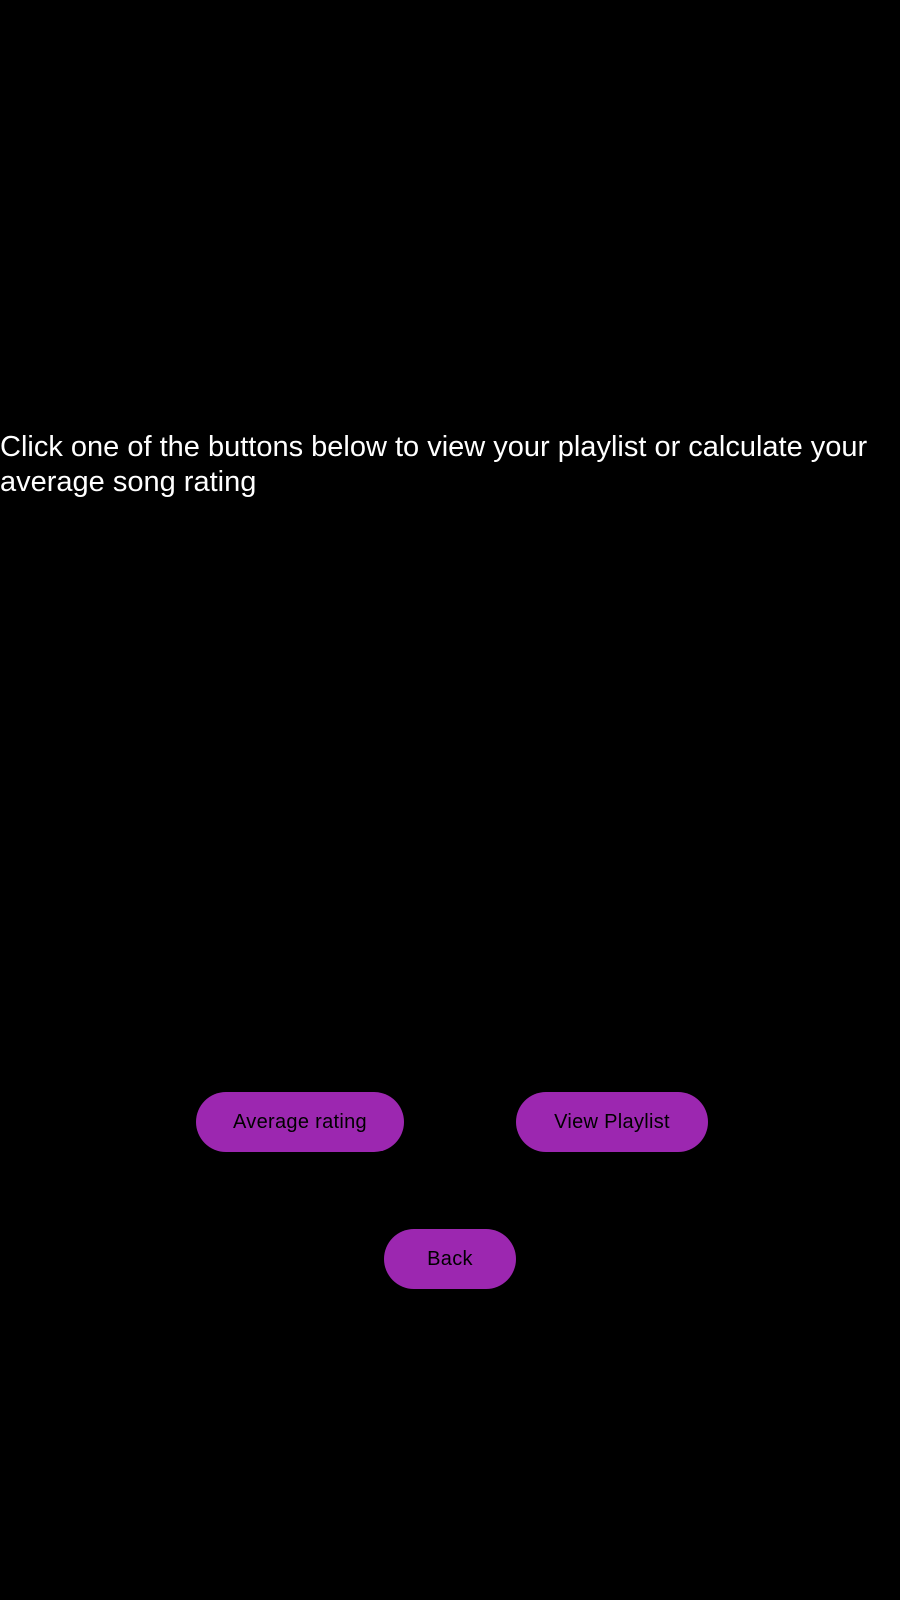 Image resolution: width=900 pixels, height=1600 pixels. I want to click on view-playlist-button: View Playlist, so click(612, 1122).